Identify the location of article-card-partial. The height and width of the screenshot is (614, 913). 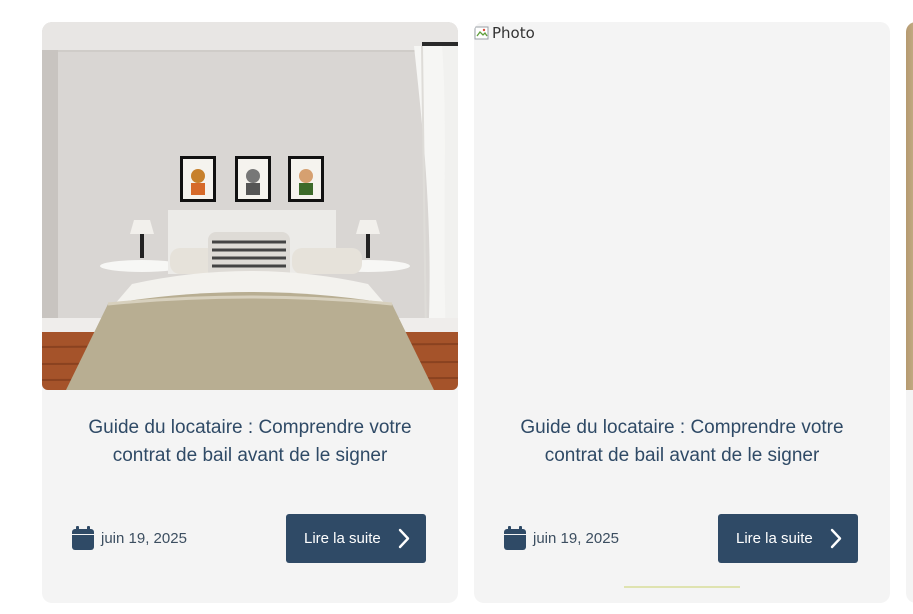
(909, 312).